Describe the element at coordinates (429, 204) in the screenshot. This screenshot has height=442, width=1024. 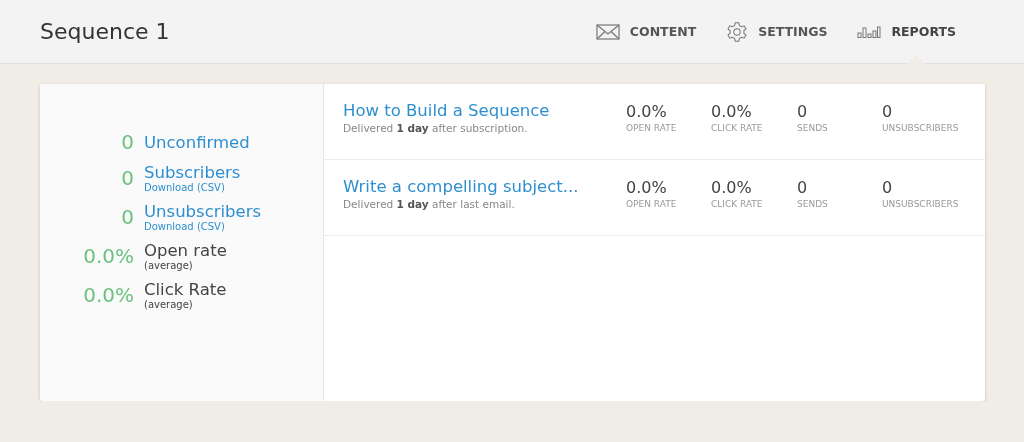
I see `email-description: Delivered 1 day after last email.` at that location.